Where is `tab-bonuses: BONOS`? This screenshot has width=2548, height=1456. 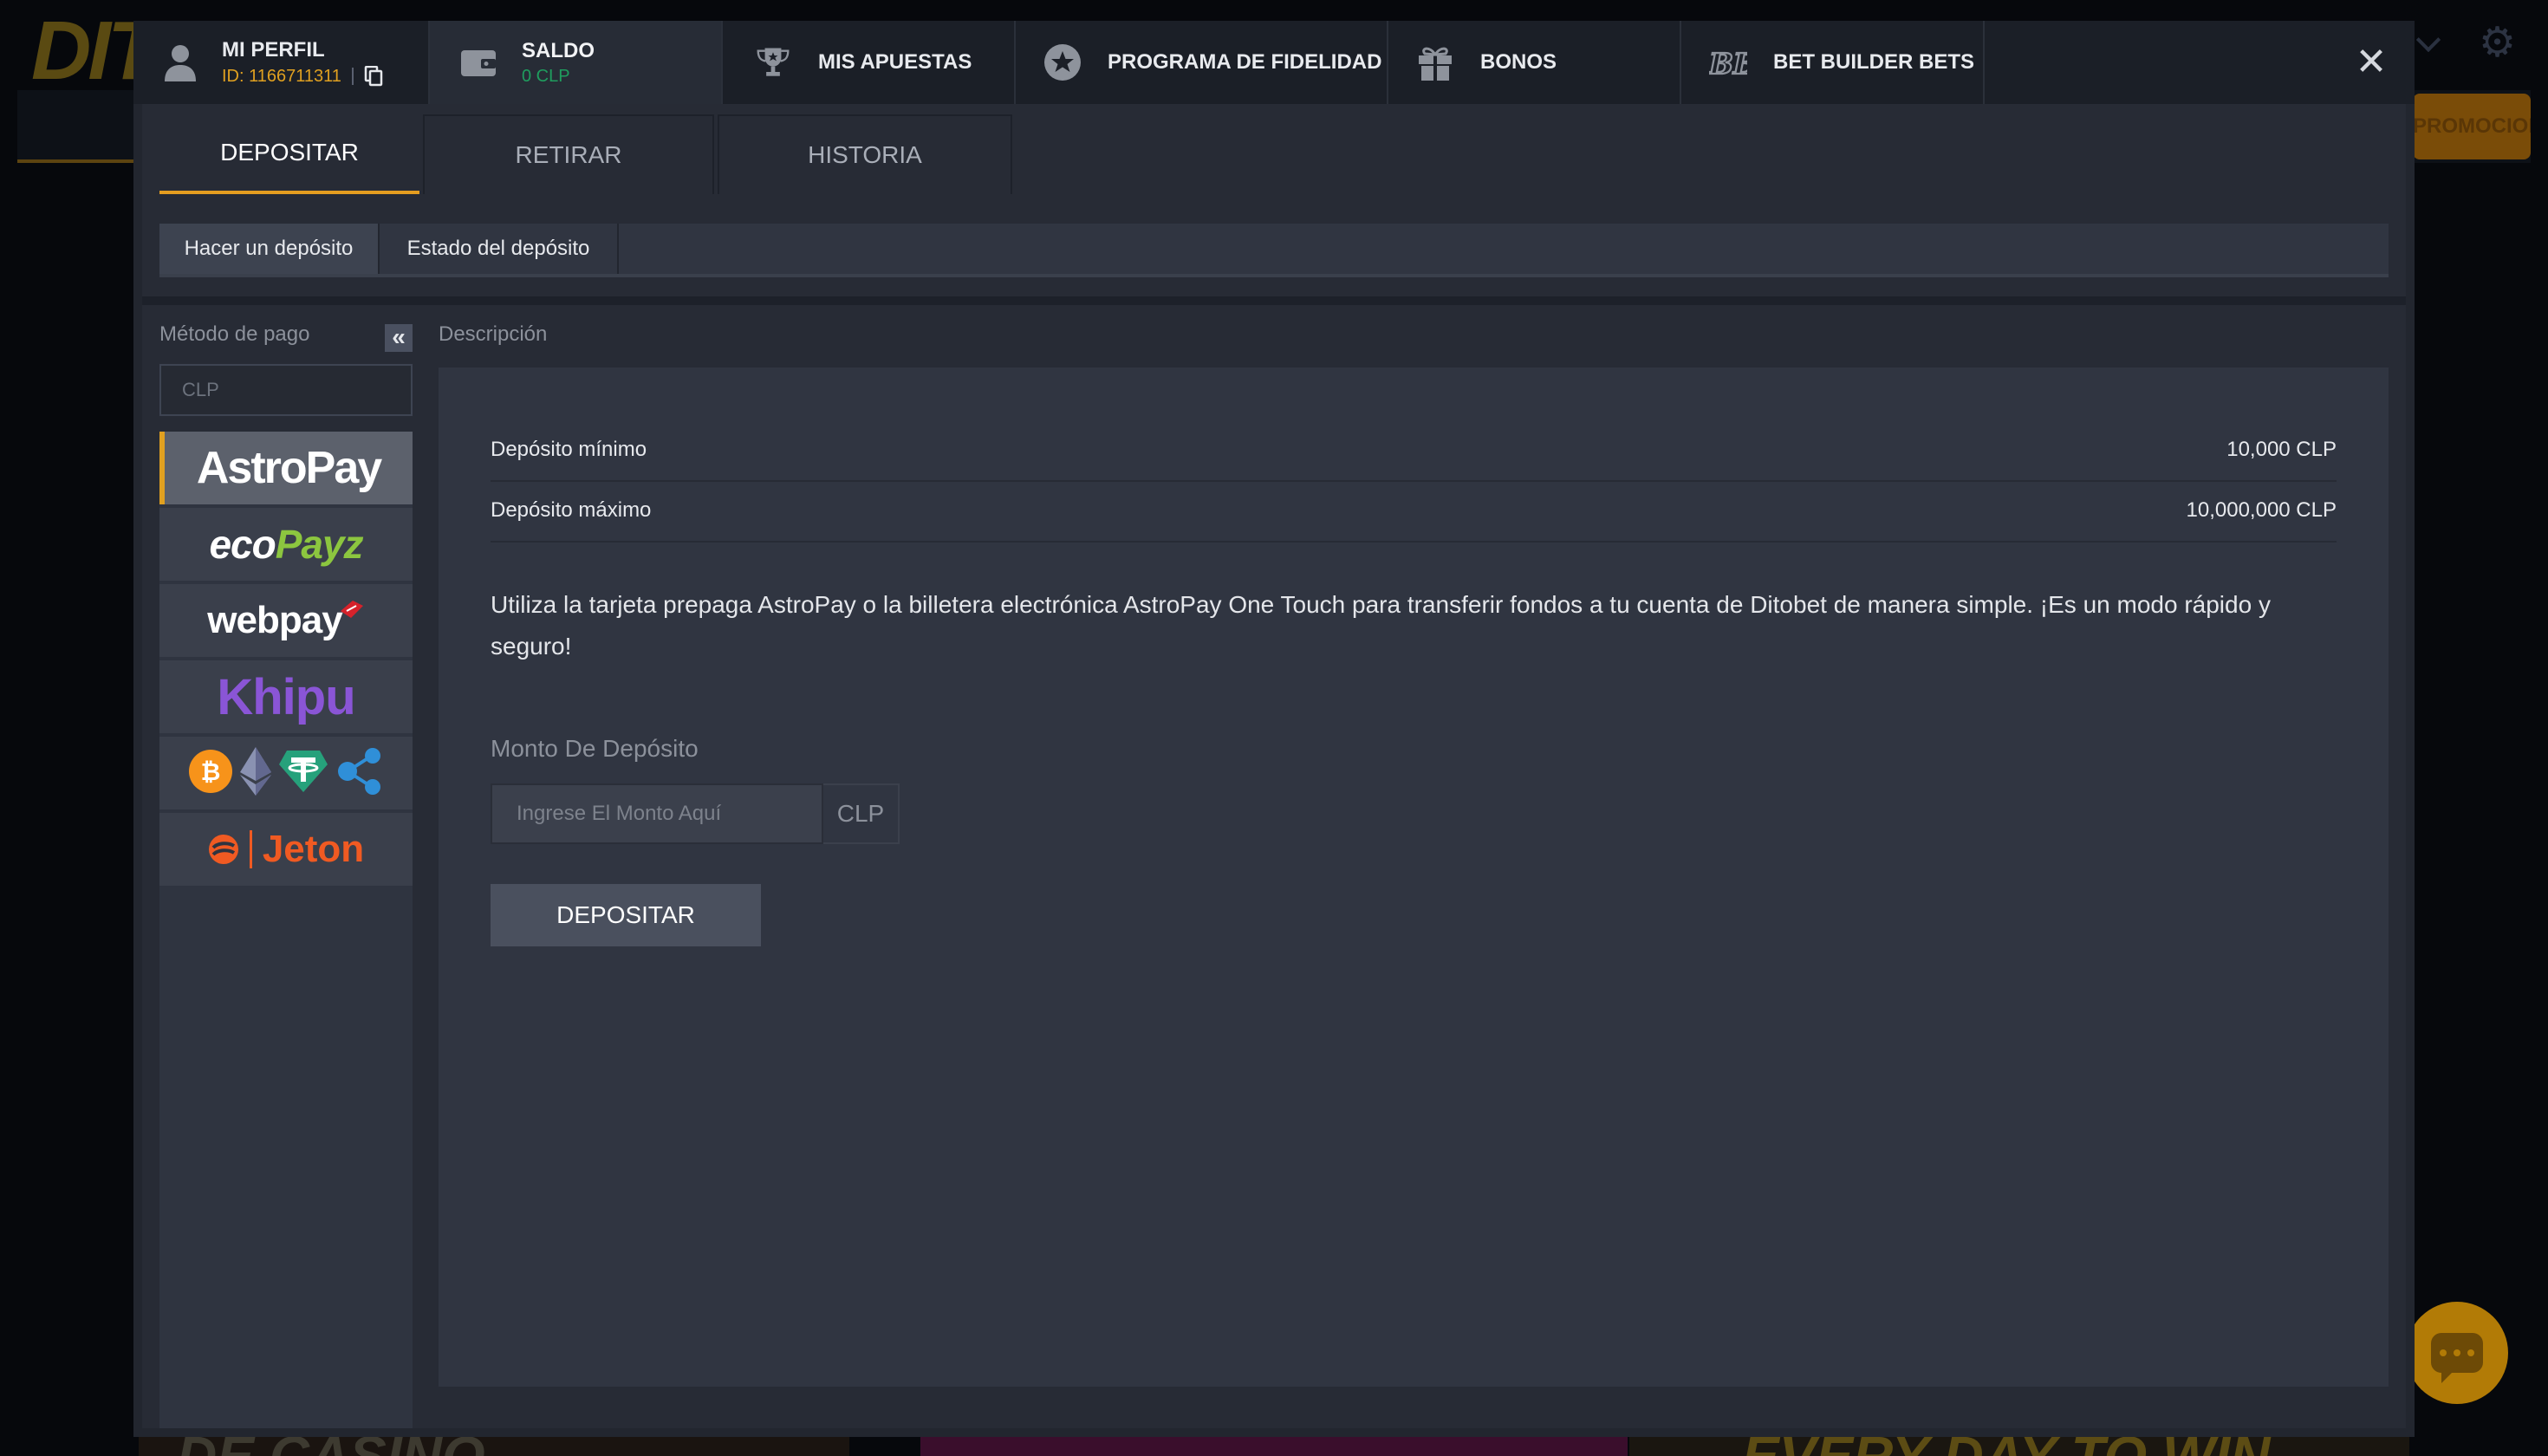
tab-bonuses: BONOS is located at coordinates (1534, 62).